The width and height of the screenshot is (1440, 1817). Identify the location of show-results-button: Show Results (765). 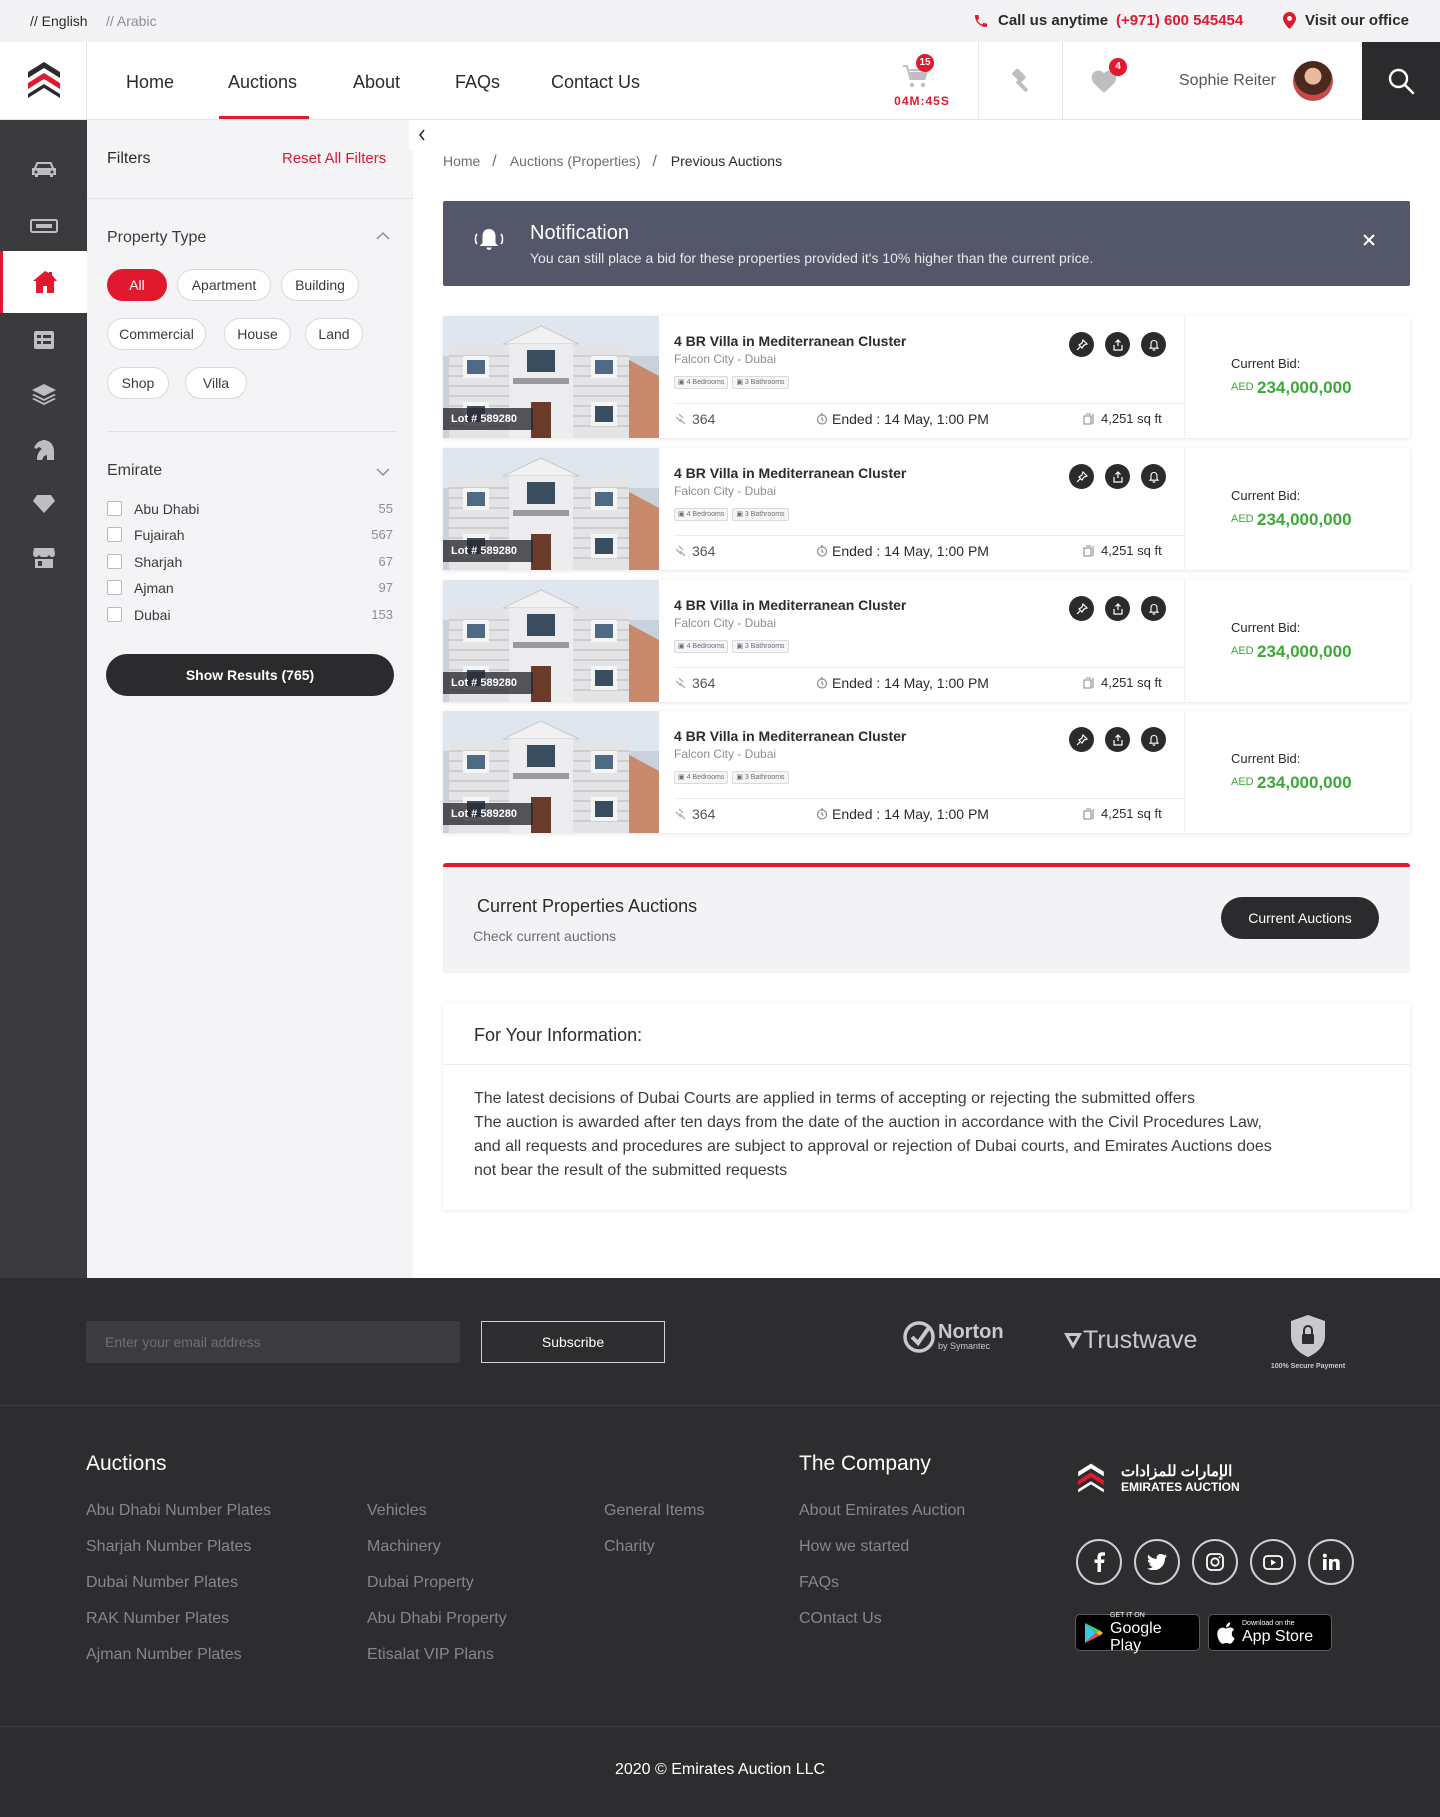
(250, 675).